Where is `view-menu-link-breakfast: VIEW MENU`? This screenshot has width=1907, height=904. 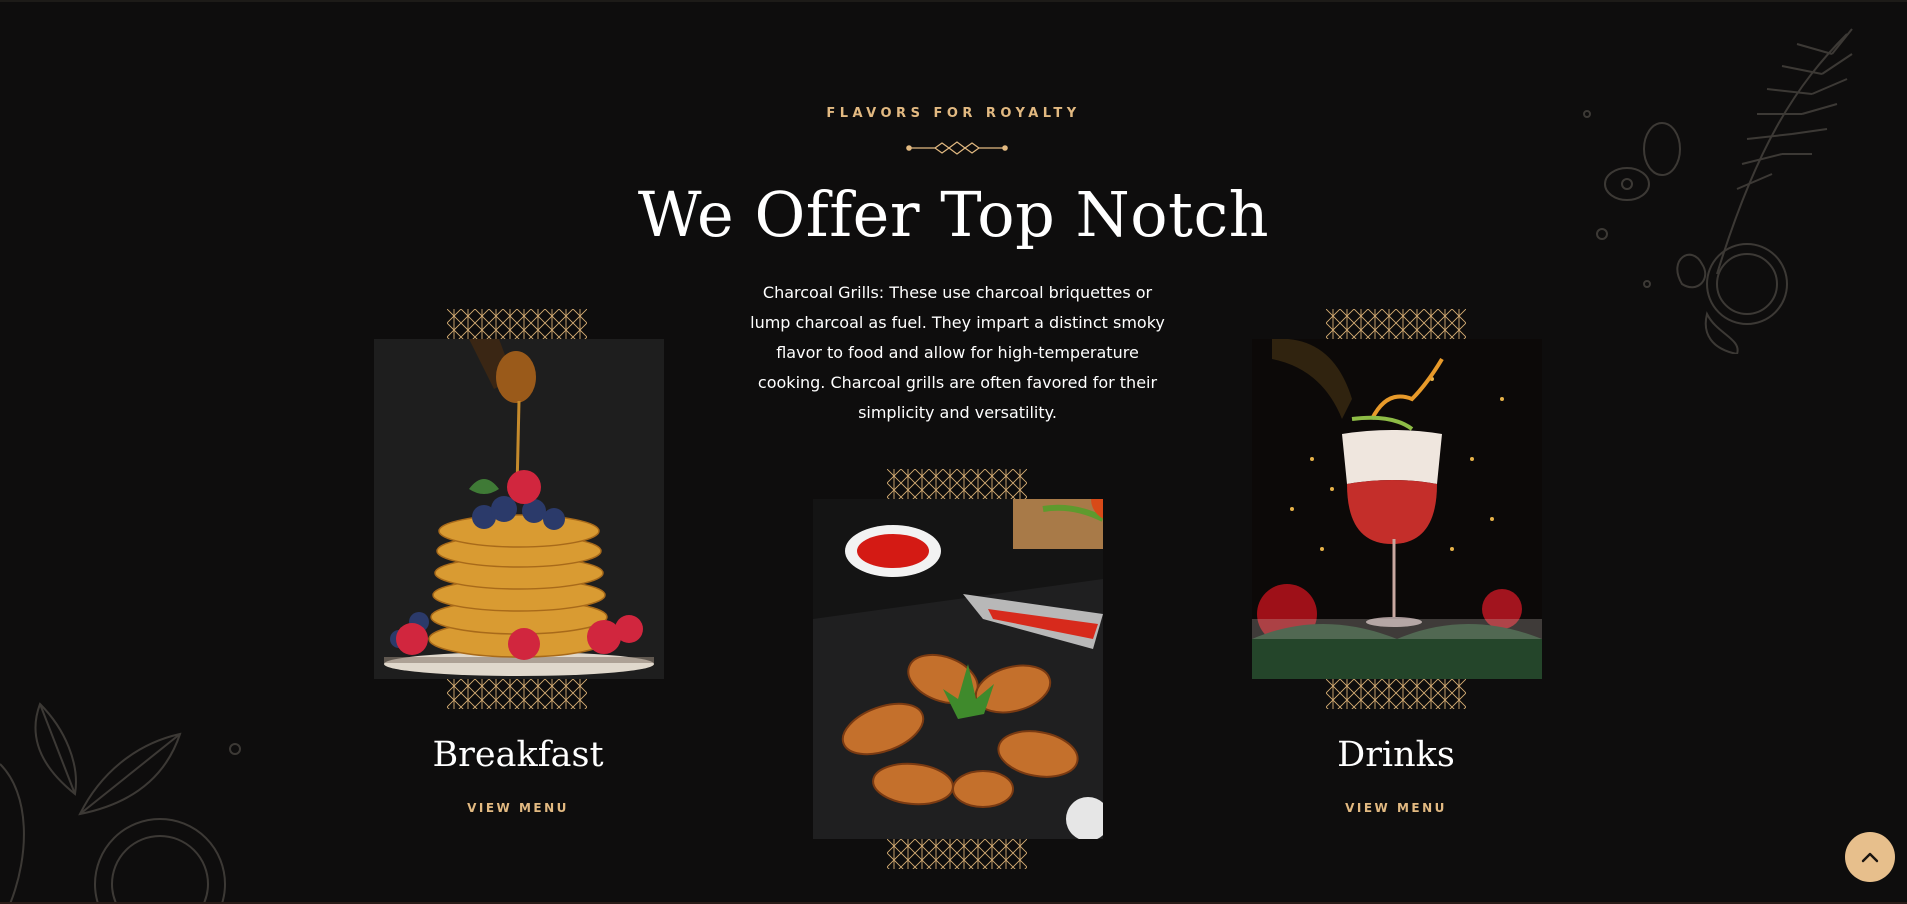 view-menu-link-breakfast: VIEW MENU is located at coordinates (518, 808).